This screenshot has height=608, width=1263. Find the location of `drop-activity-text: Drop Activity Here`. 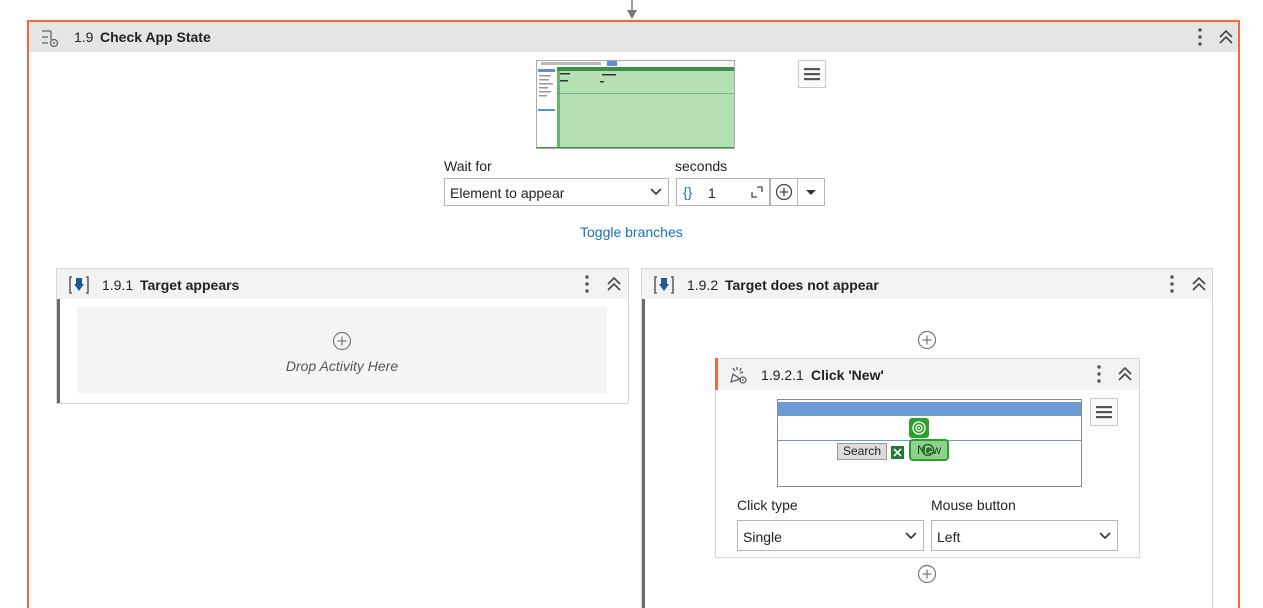

drop-activity-text: Drop Activity Here is located at coordinates (342, 366).